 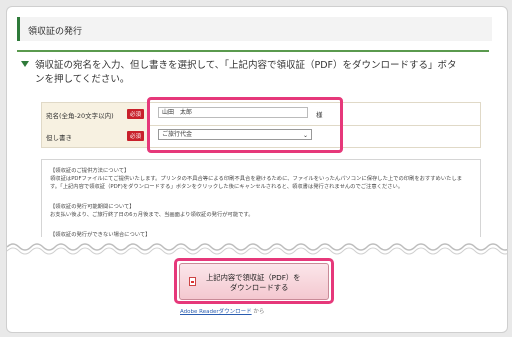 I want to click on pdf-icon, so click(x=192, y=281).